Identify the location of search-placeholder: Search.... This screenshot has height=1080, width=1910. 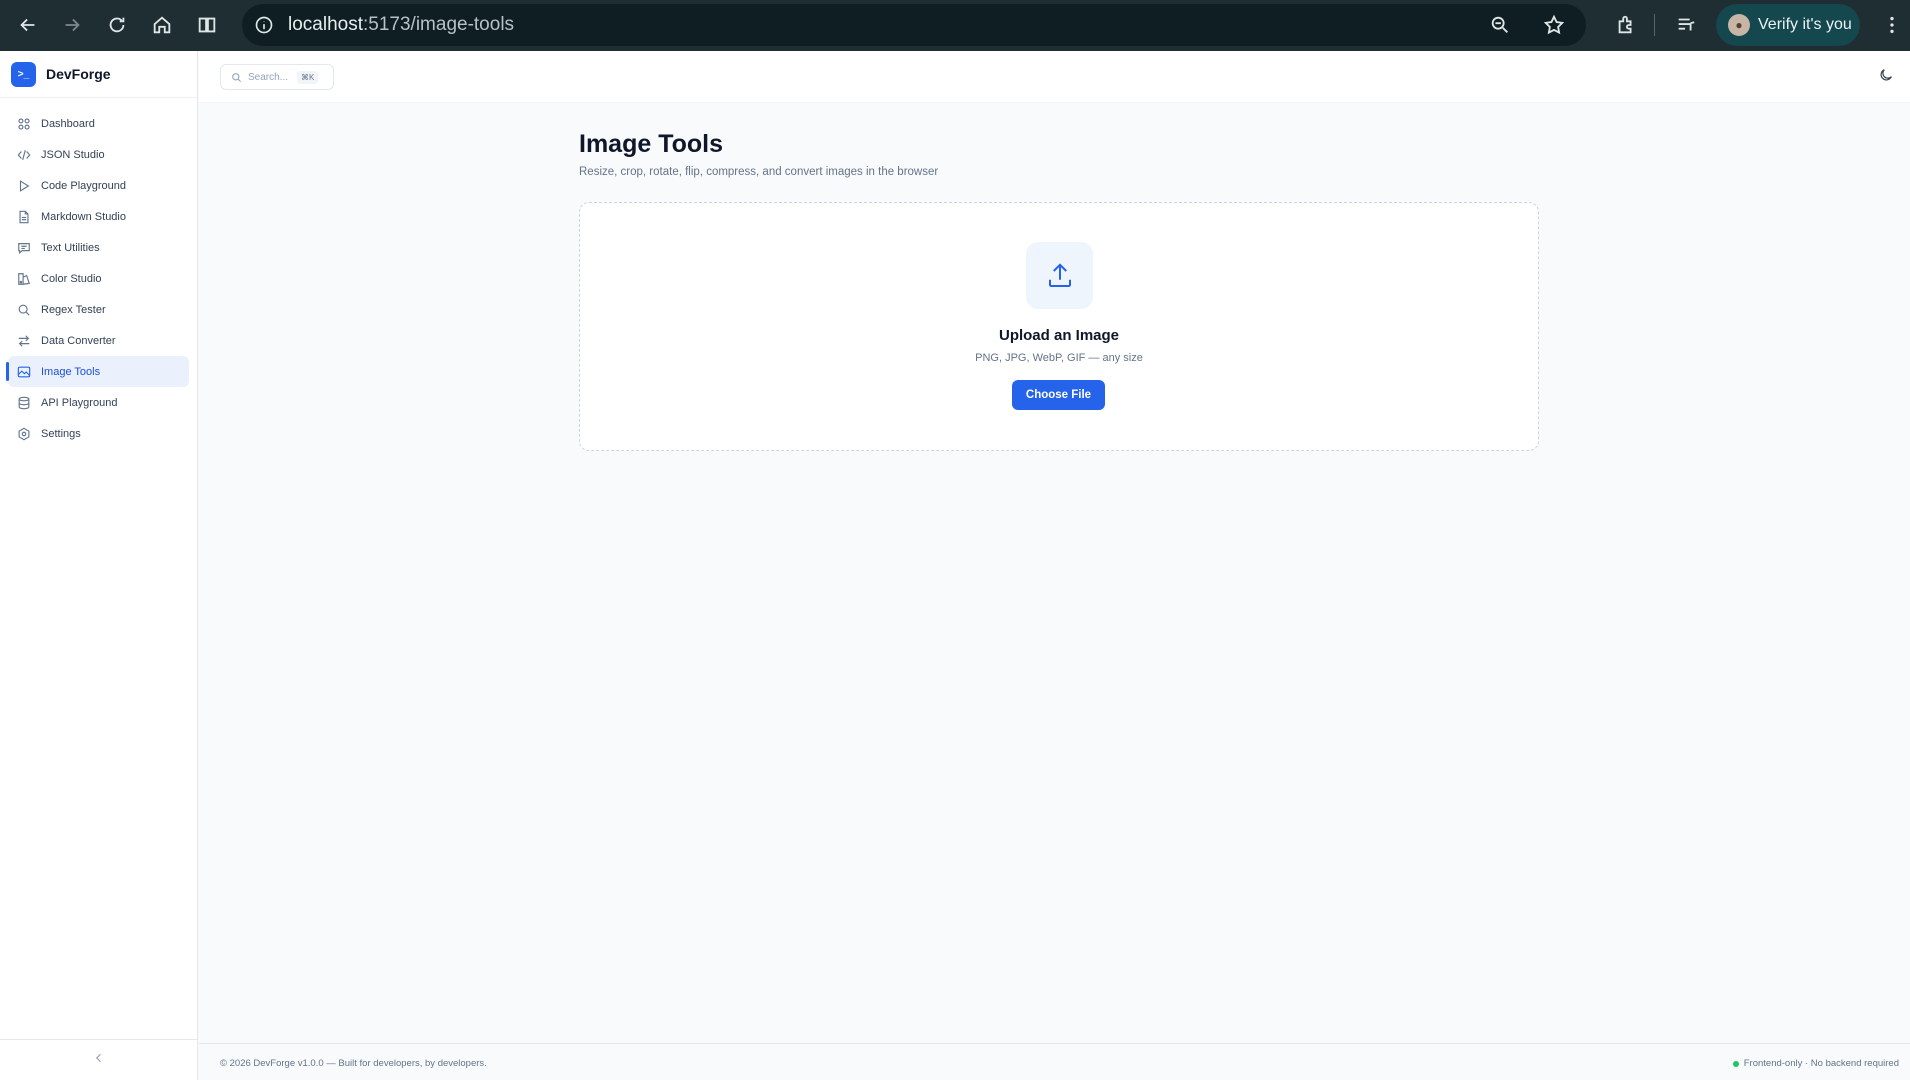
(268, 77).